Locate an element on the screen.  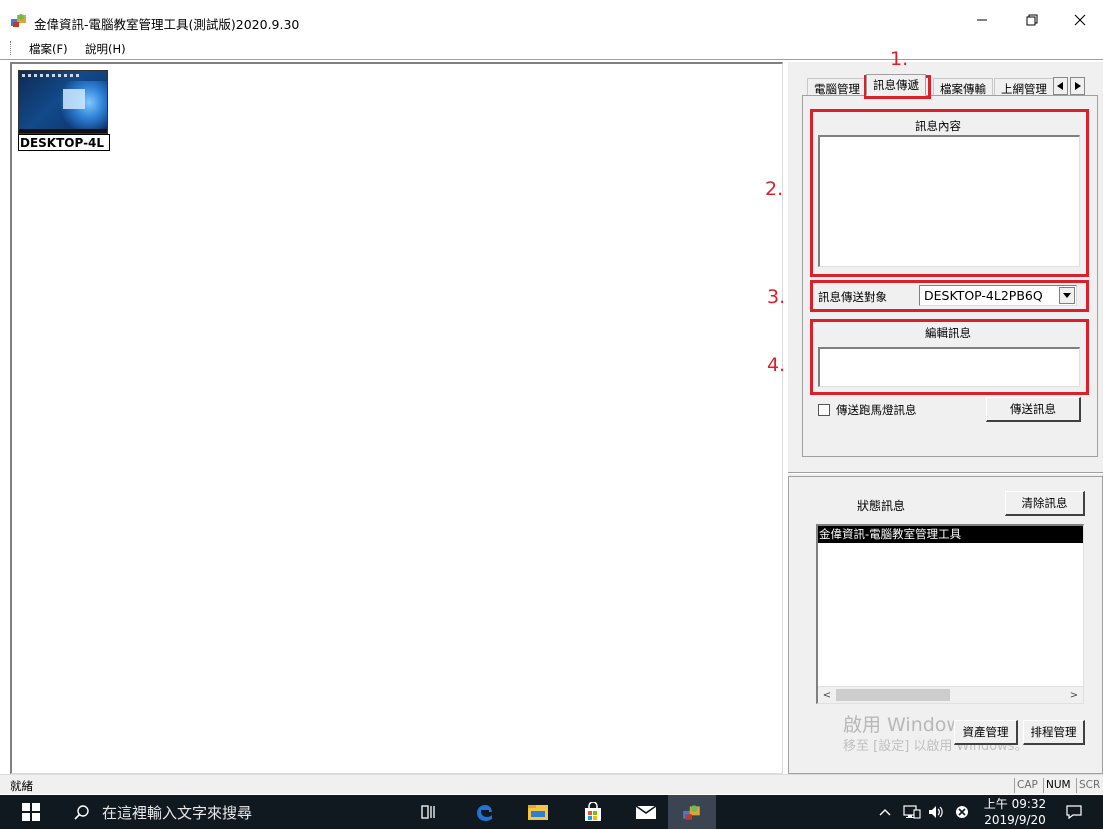
title-bar: 金偉資訊-電腦教室管理工具(測試版)2020.9.30 is located at coordinates (551, 18).